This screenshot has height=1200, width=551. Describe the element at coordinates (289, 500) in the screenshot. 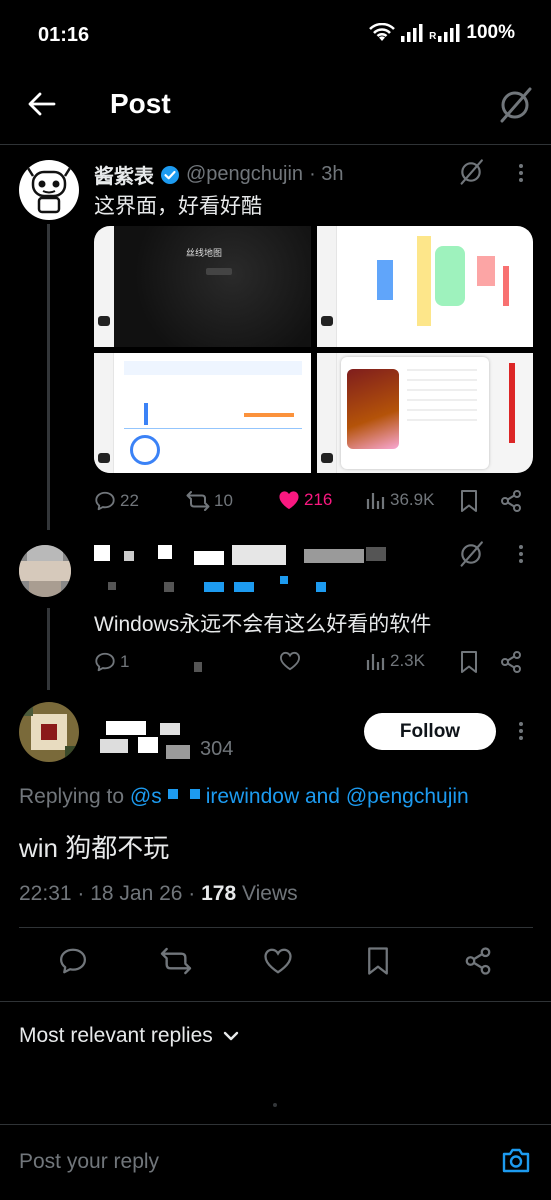

I see `heart-filled-icon` at that location.